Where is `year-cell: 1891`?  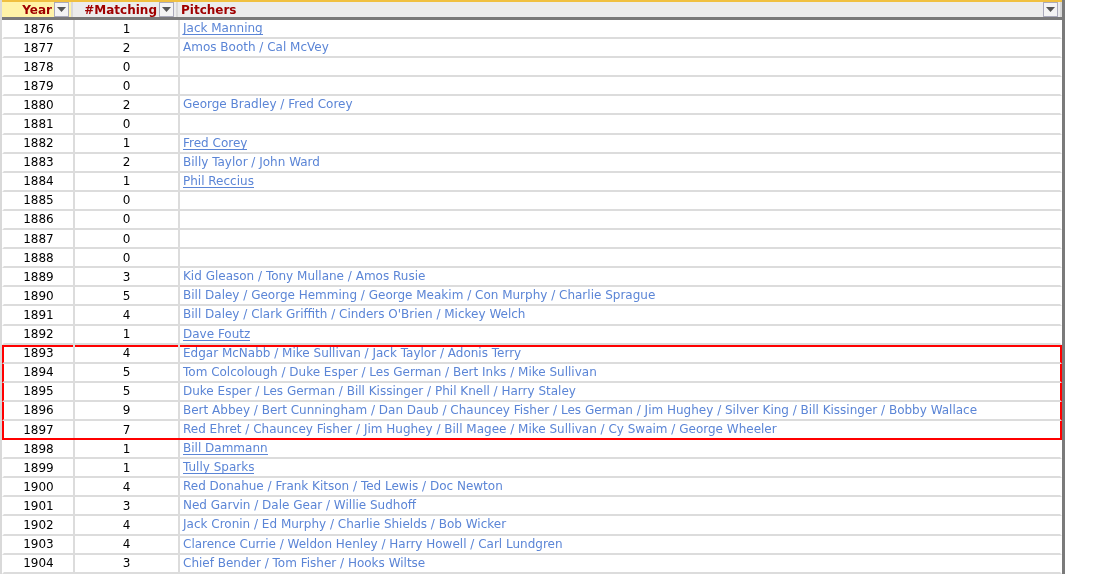
year-cell: 1891 is located at coordinates (39, 315).